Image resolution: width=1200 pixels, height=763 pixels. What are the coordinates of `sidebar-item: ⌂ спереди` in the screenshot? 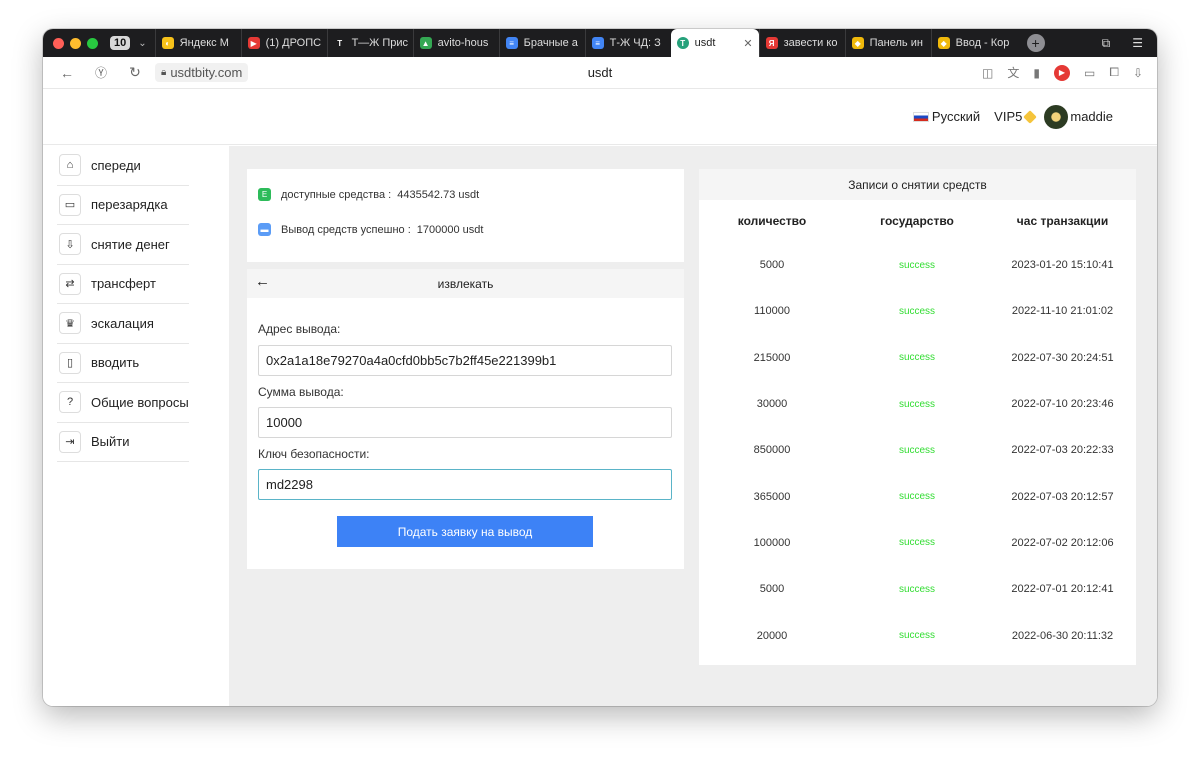 It's located at (123, 166).